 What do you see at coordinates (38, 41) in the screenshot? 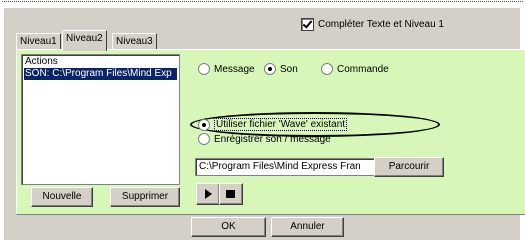
I see `tab-niveau1: Niveau1` at bounding box center [38, 41].